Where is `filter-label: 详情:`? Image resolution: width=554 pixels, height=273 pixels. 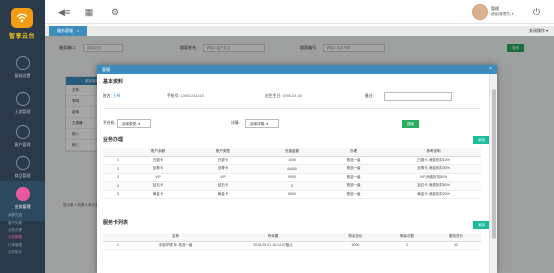 filter-label: 详情: is located at coordinates (235, 123).